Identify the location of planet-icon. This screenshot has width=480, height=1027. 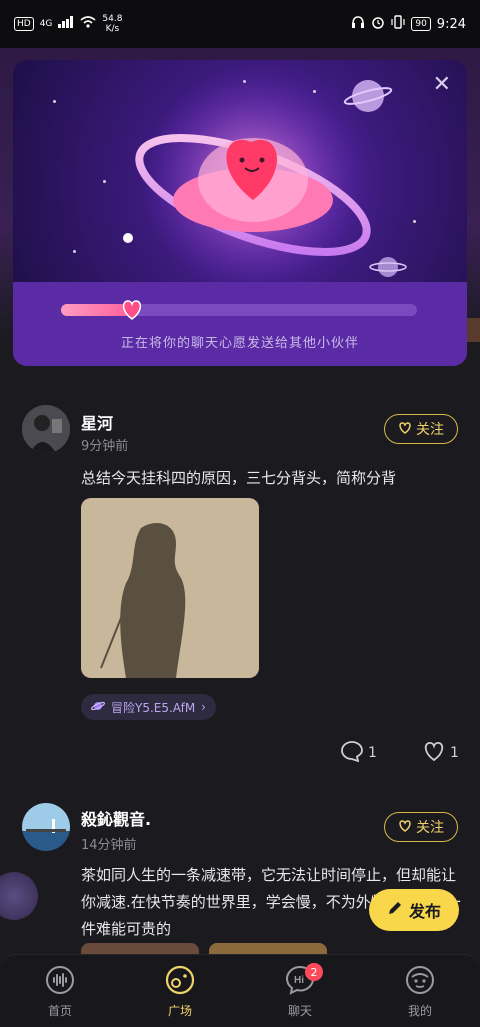
(98, 707).